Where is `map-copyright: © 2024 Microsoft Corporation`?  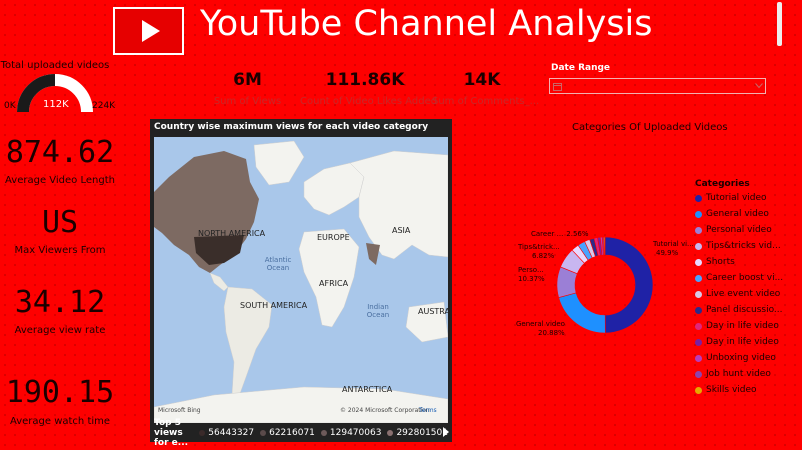
map-copyright: © 2024 Microsoft Corporation is located at coordinates (385, 410).